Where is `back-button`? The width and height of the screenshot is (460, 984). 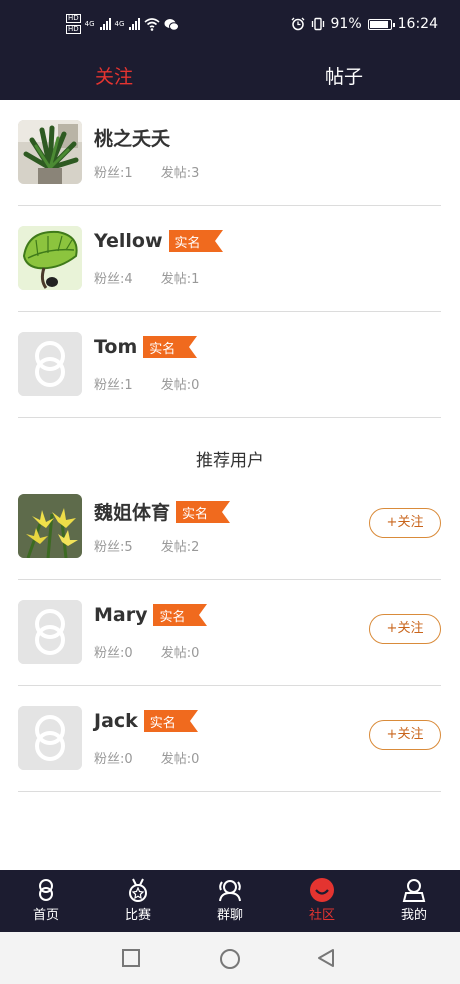
back-button is located at coordinates (326, 958).